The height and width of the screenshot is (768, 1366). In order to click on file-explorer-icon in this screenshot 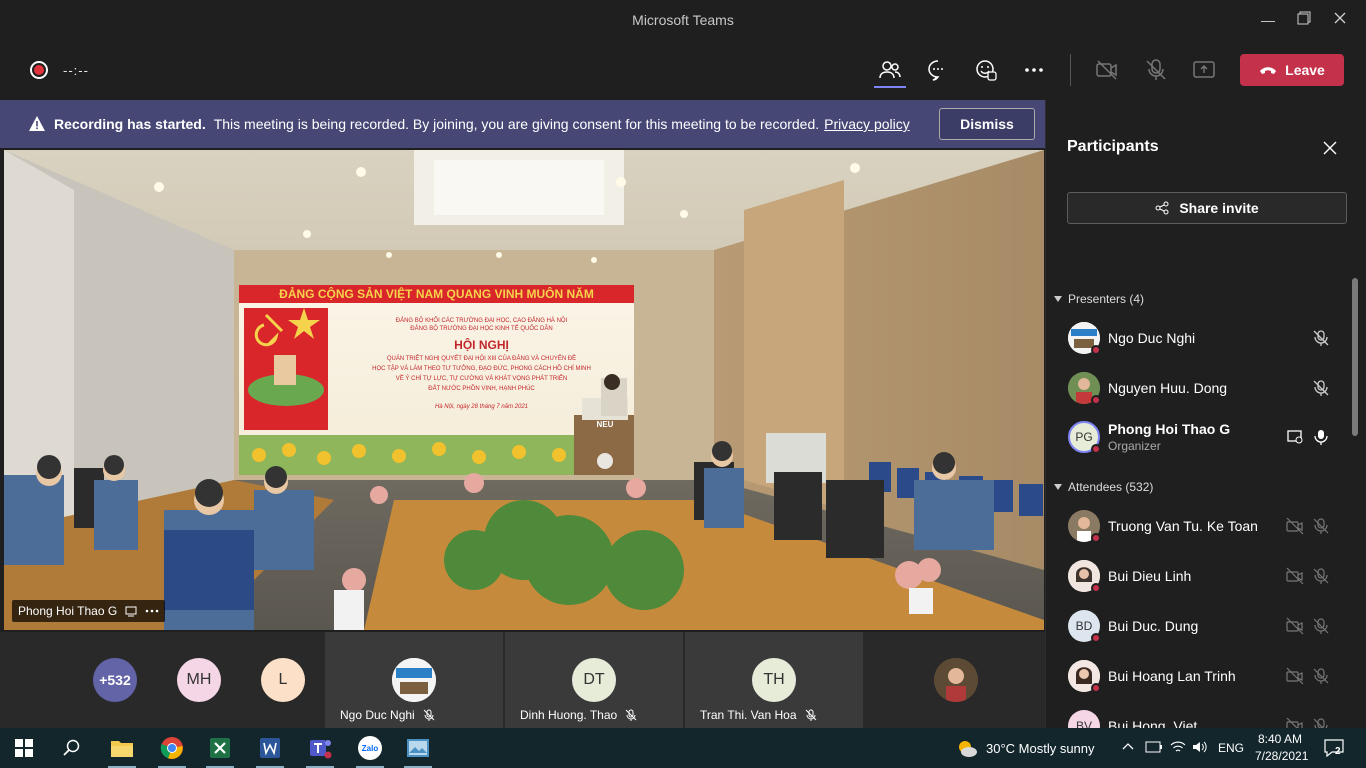, I will do `click(122, 751)`.